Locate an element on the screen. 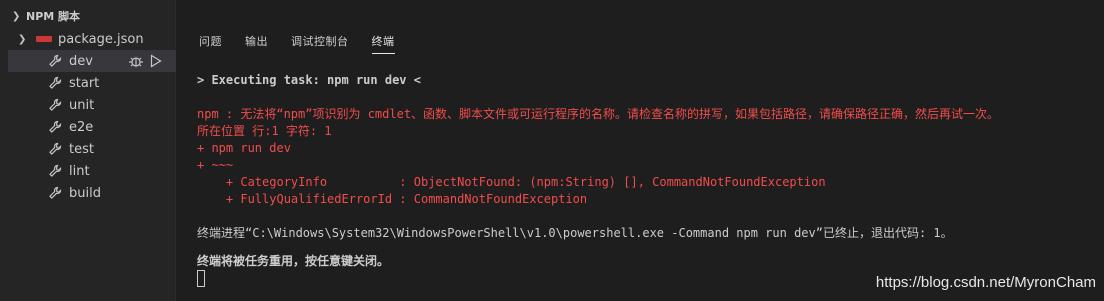 The height and width of the screenshot is (301, 1104). script-label: e2e is located at coordinates (81, 127).